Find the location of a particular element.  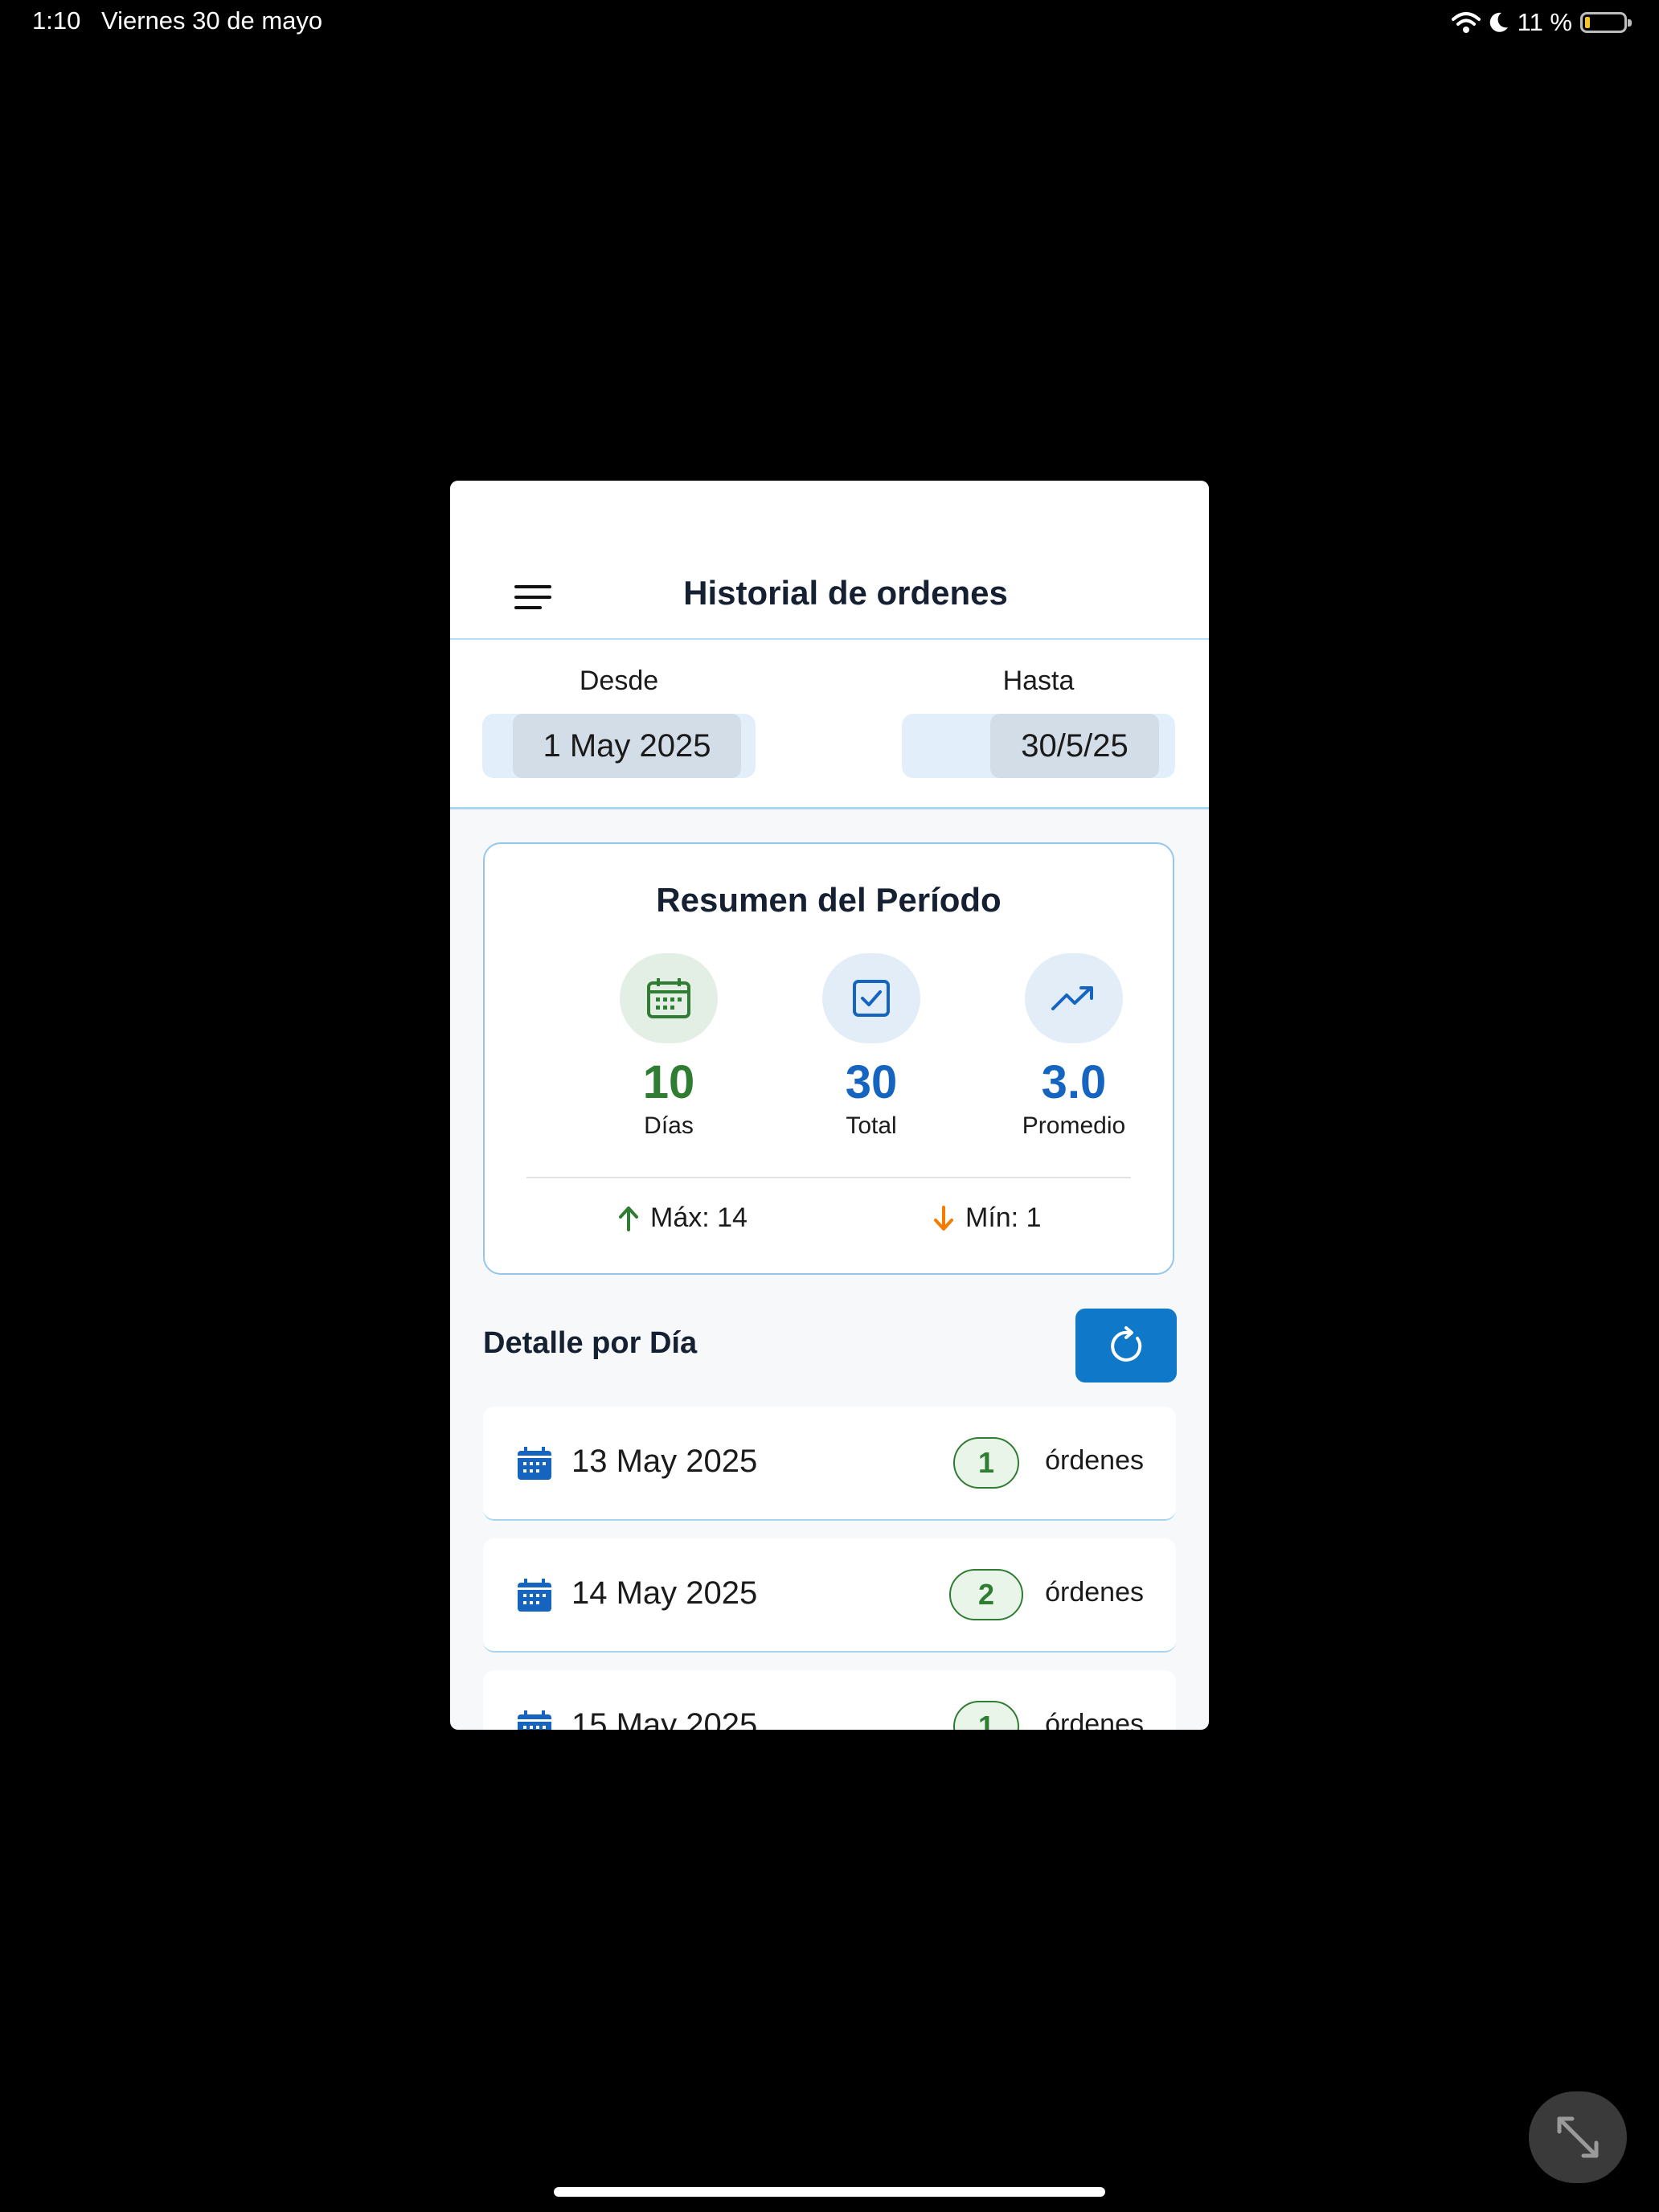

detail-section-title: Detalle por Día is located at coordinates (590, 1343).